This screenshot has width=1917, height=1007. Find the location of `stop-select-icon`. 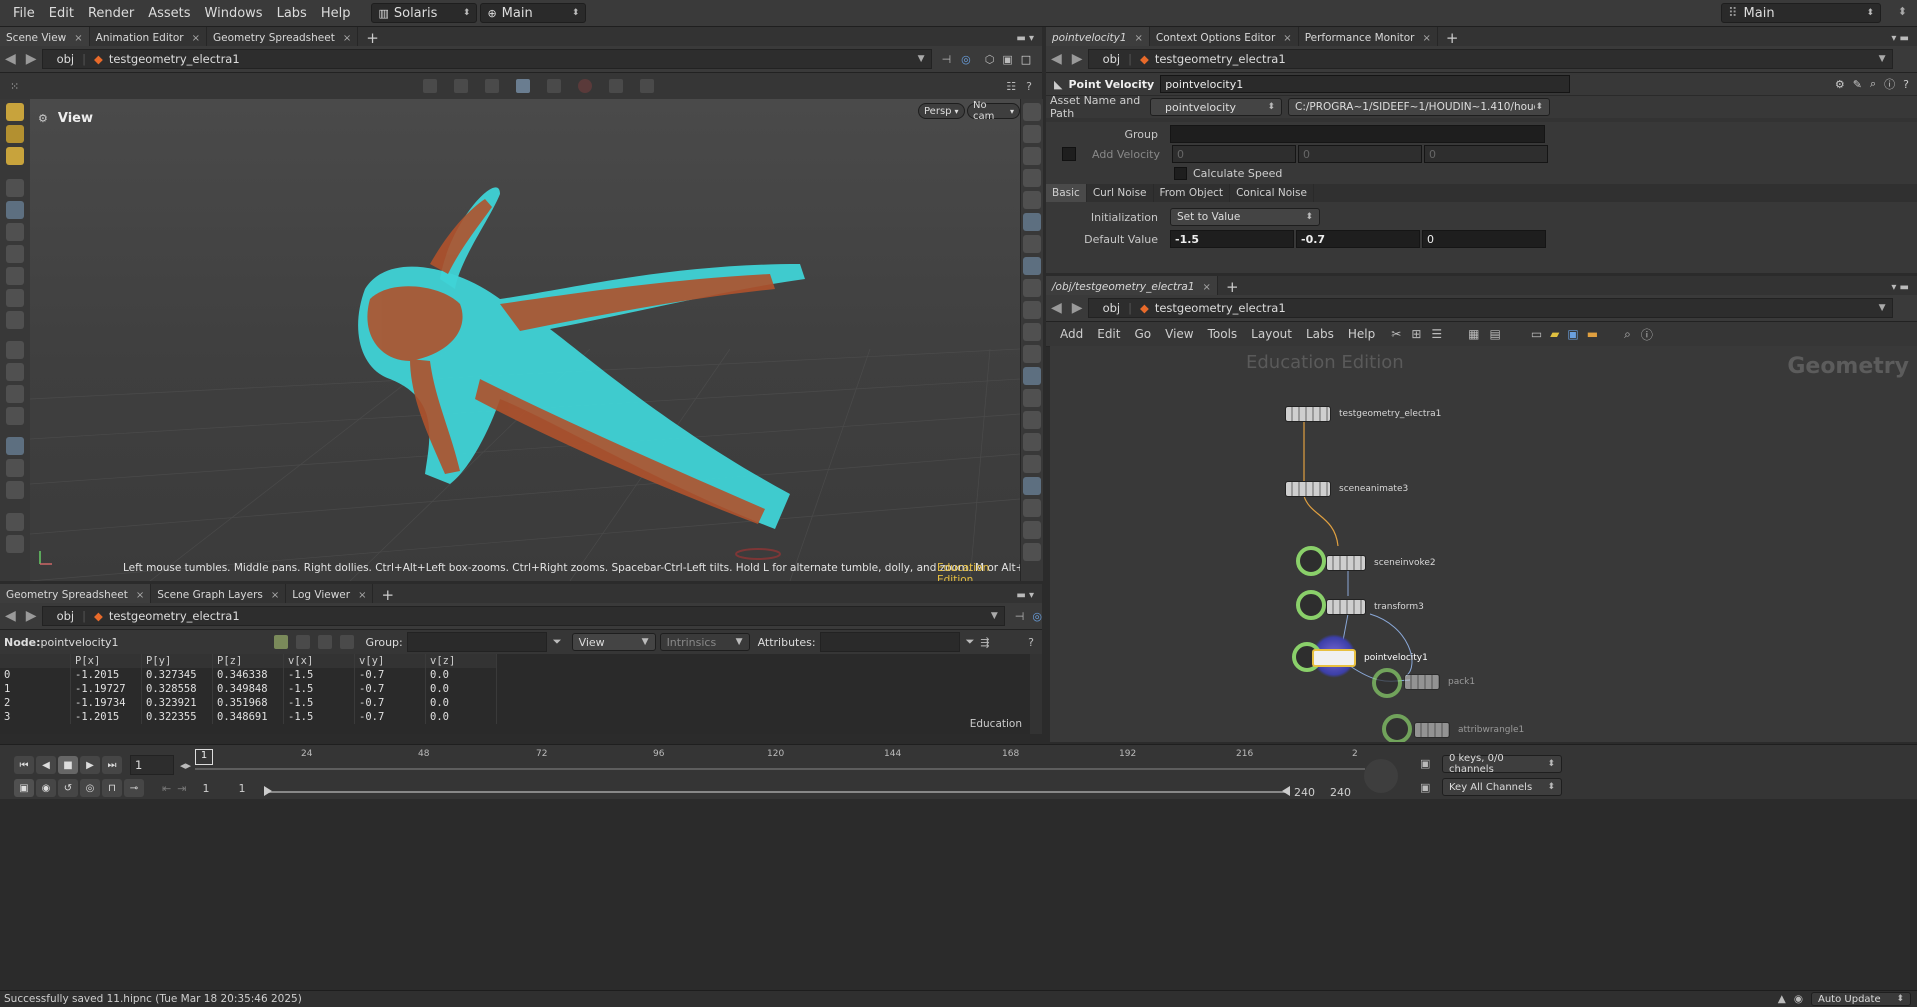

stop-select-icon is located at coordinates (585, 86).